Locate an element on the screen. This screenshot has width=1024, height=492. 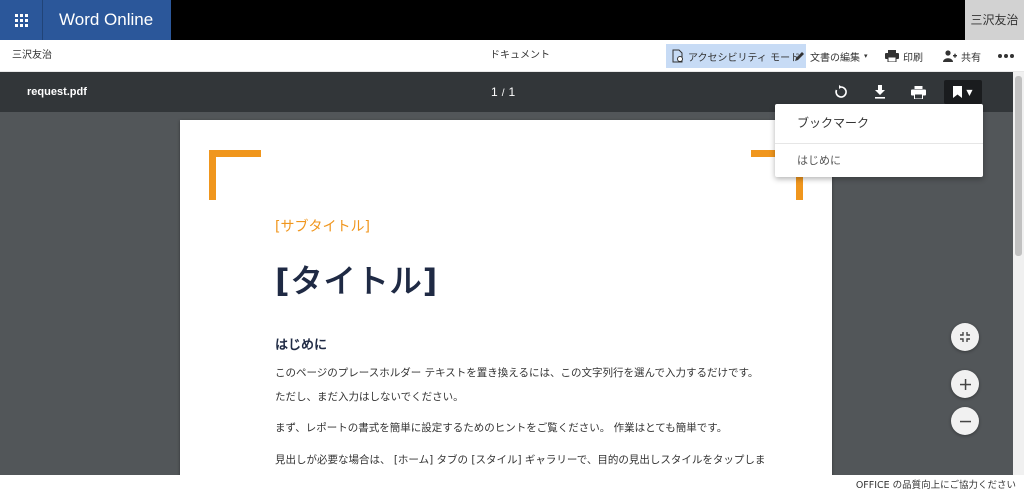
bookmark-icon is located at coordinates (958, 92).